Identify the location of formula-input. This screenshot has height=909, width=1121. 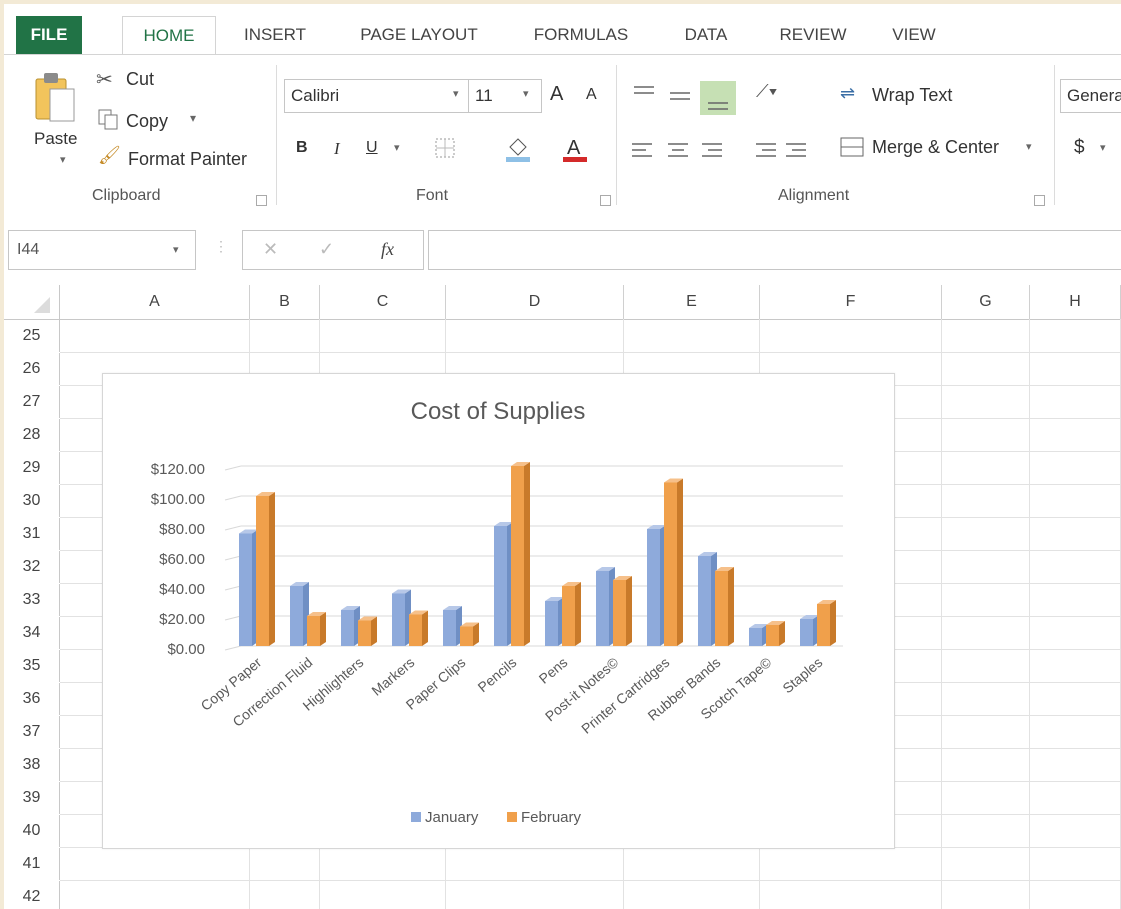
(774, 250).